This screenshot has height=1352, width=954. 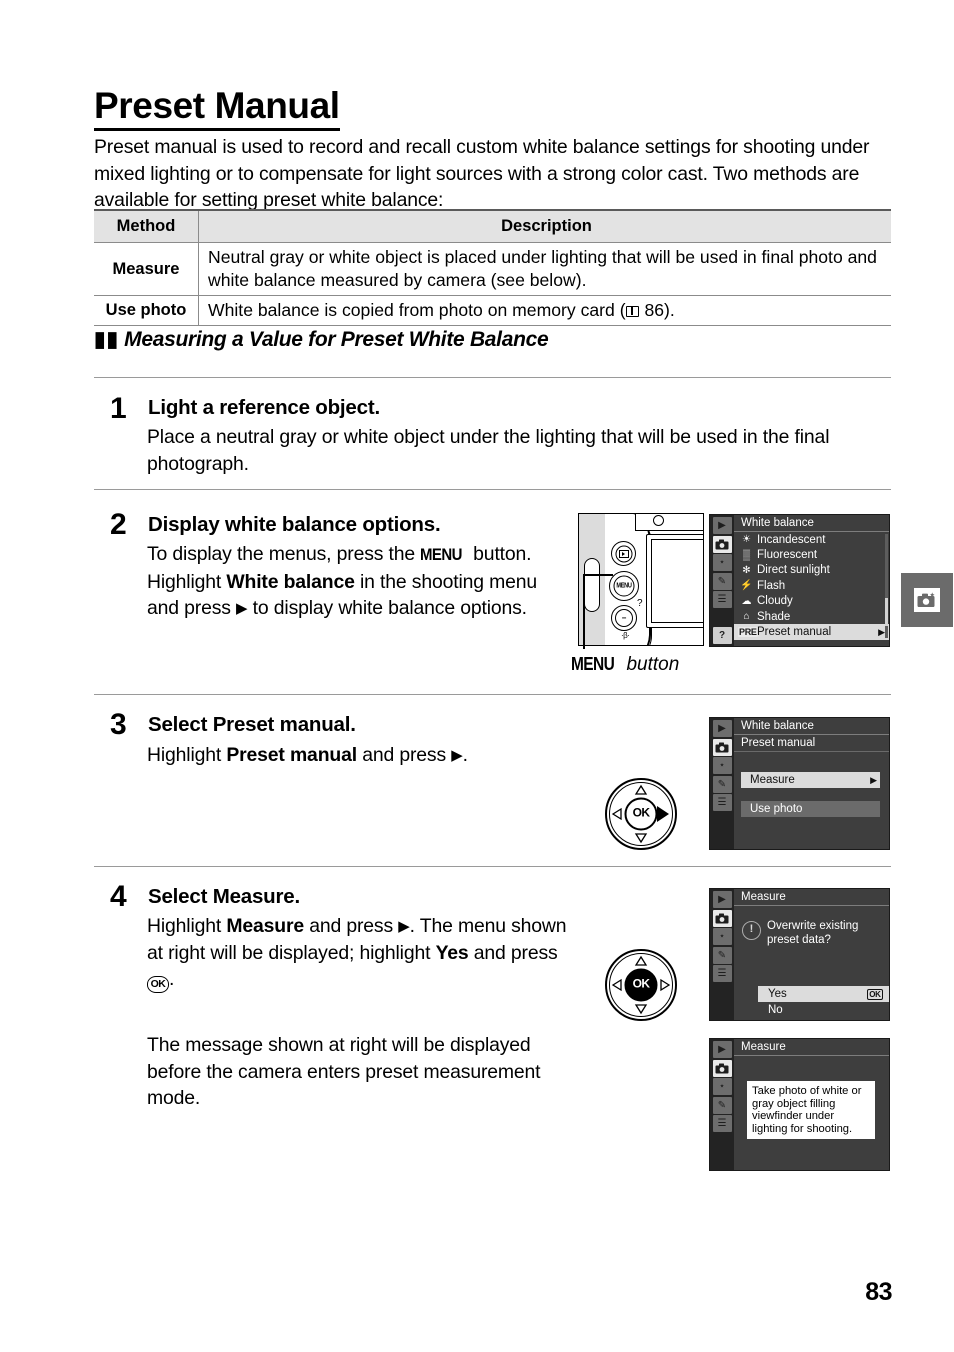 I want to click on choice-label: No, so click(x=775, y=1010).